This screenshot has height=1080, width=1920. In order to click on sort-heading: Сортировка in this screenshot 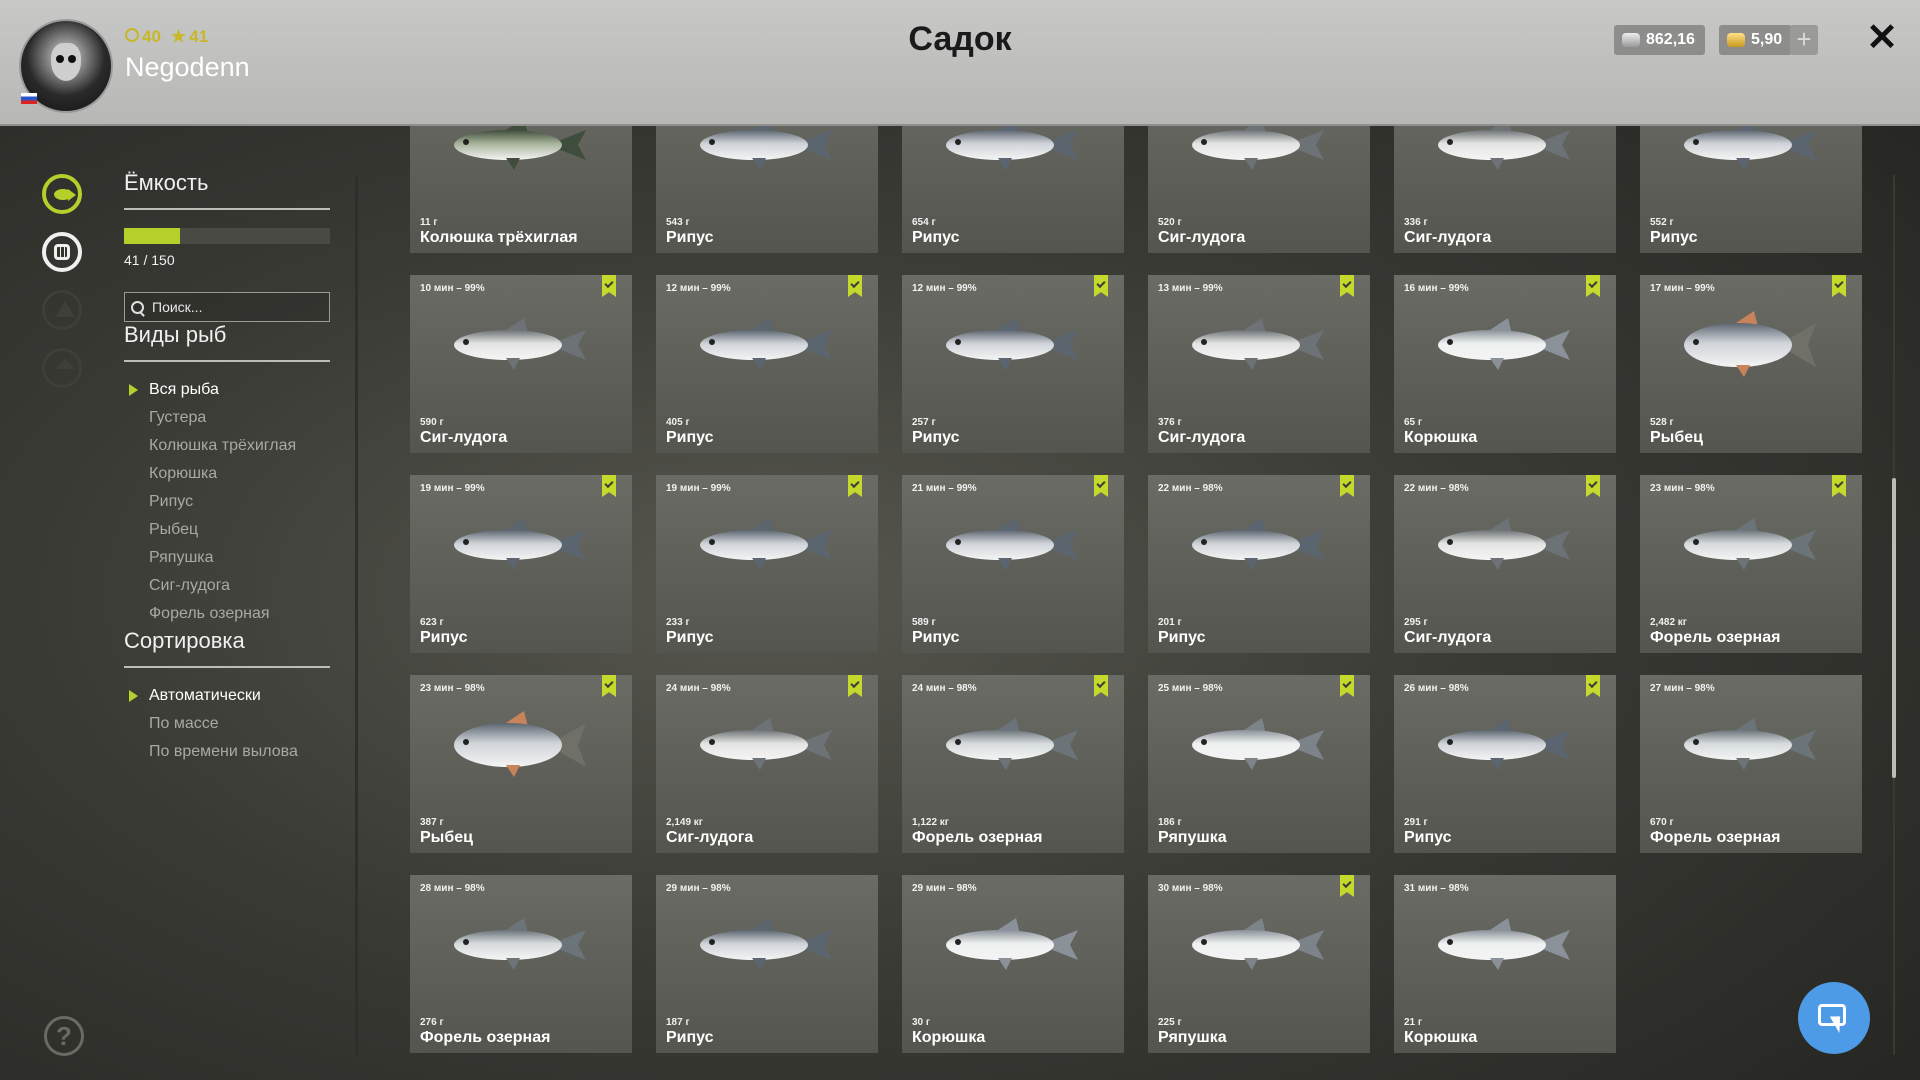, I will do `click(227, 648)`.